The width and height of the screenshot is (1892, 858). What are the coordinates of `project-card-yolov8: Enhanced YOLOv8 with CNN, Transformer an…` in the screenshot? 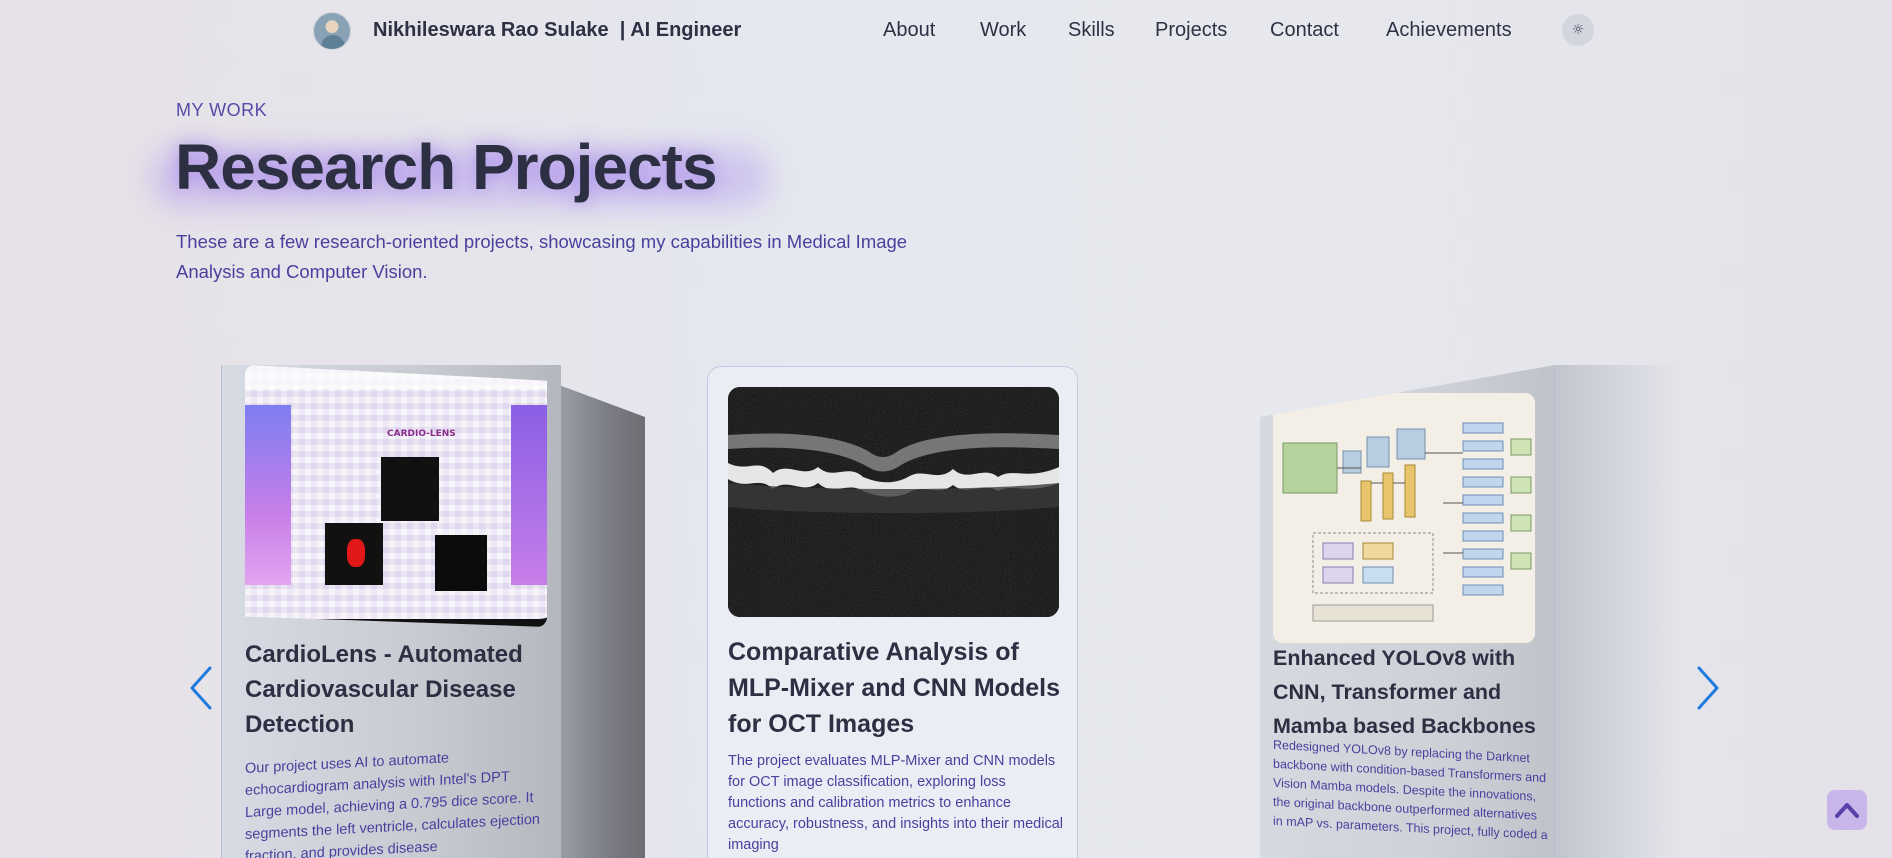 It's located at (1470, 611).